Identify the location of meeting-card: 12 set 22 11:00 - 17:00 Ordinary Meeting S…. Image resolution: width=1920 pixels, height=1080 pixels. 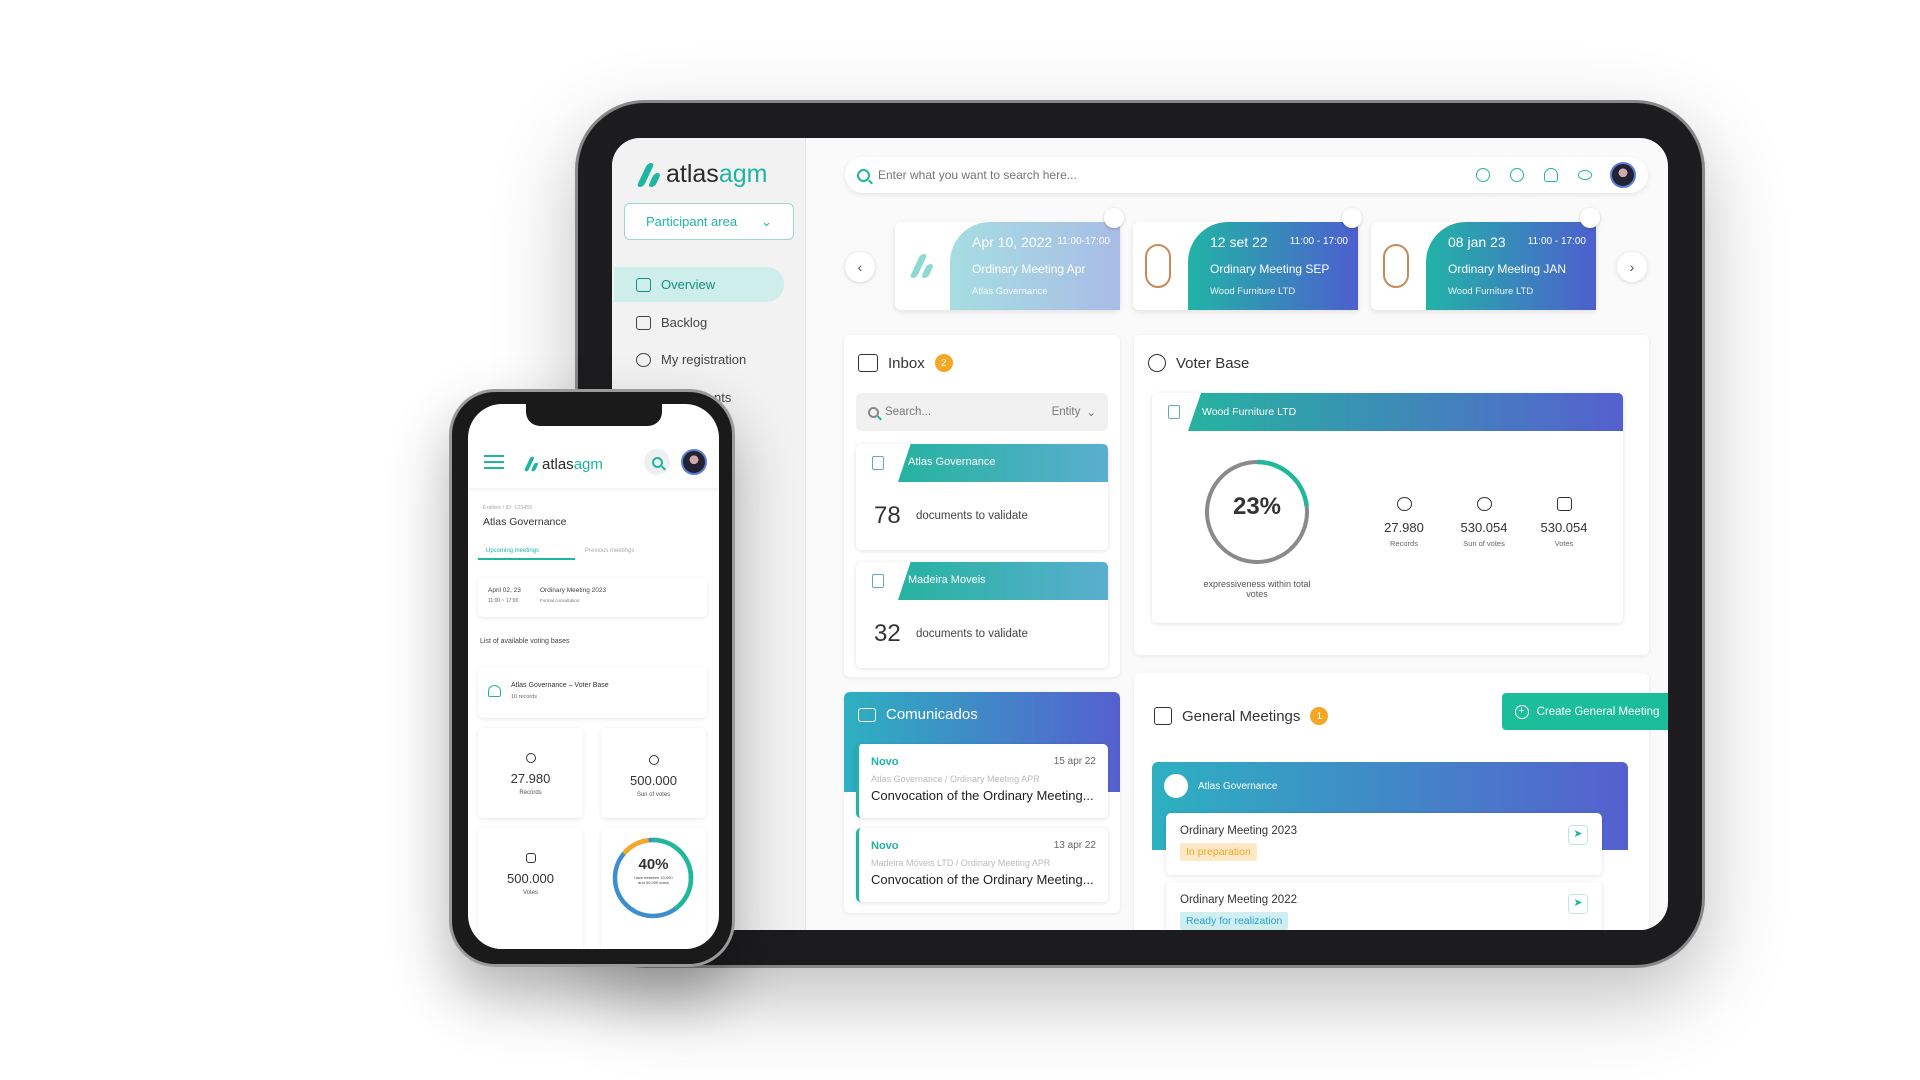
(1247, 259).